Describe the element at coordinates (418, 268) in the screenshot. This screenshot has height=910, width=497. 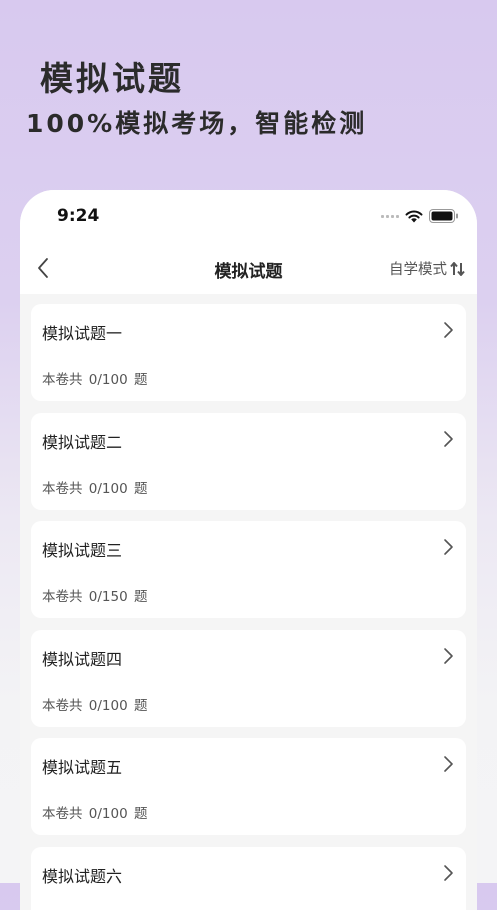
I see `study-mode-label: 自学模式` at that location.